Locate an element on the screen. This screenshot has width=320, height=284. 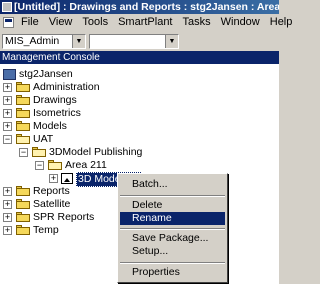
menu-window: Window is located at coordinates (240, 22).